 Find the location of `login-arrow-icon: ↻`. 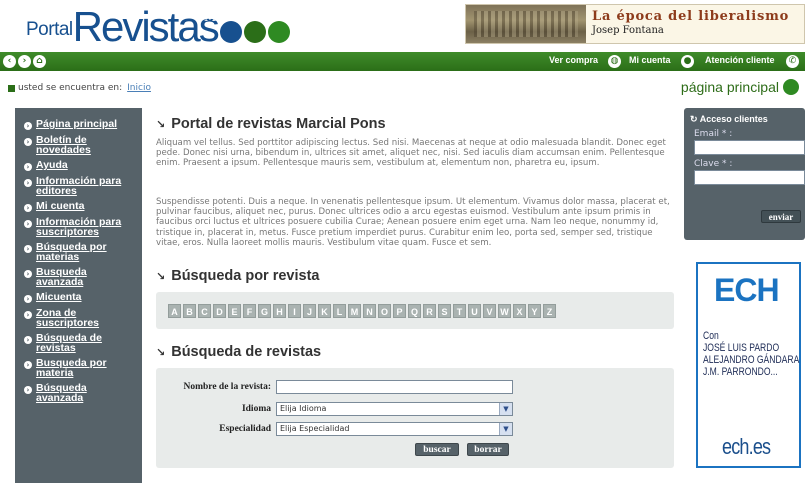

login-arrow-icon: ↻ is located at coordinates (694, 119).